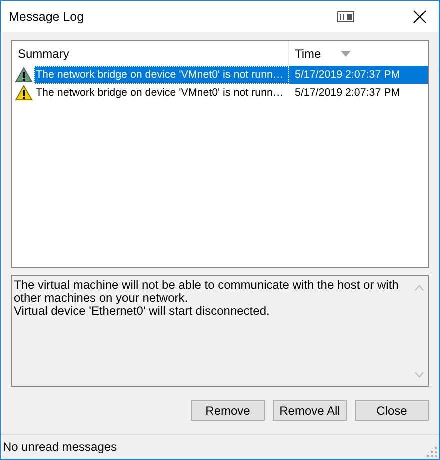  What do you see at coordinates (310, 410) in the screenshot?
I see `dialog-button: Remove All` at bounding box center [310, 410].